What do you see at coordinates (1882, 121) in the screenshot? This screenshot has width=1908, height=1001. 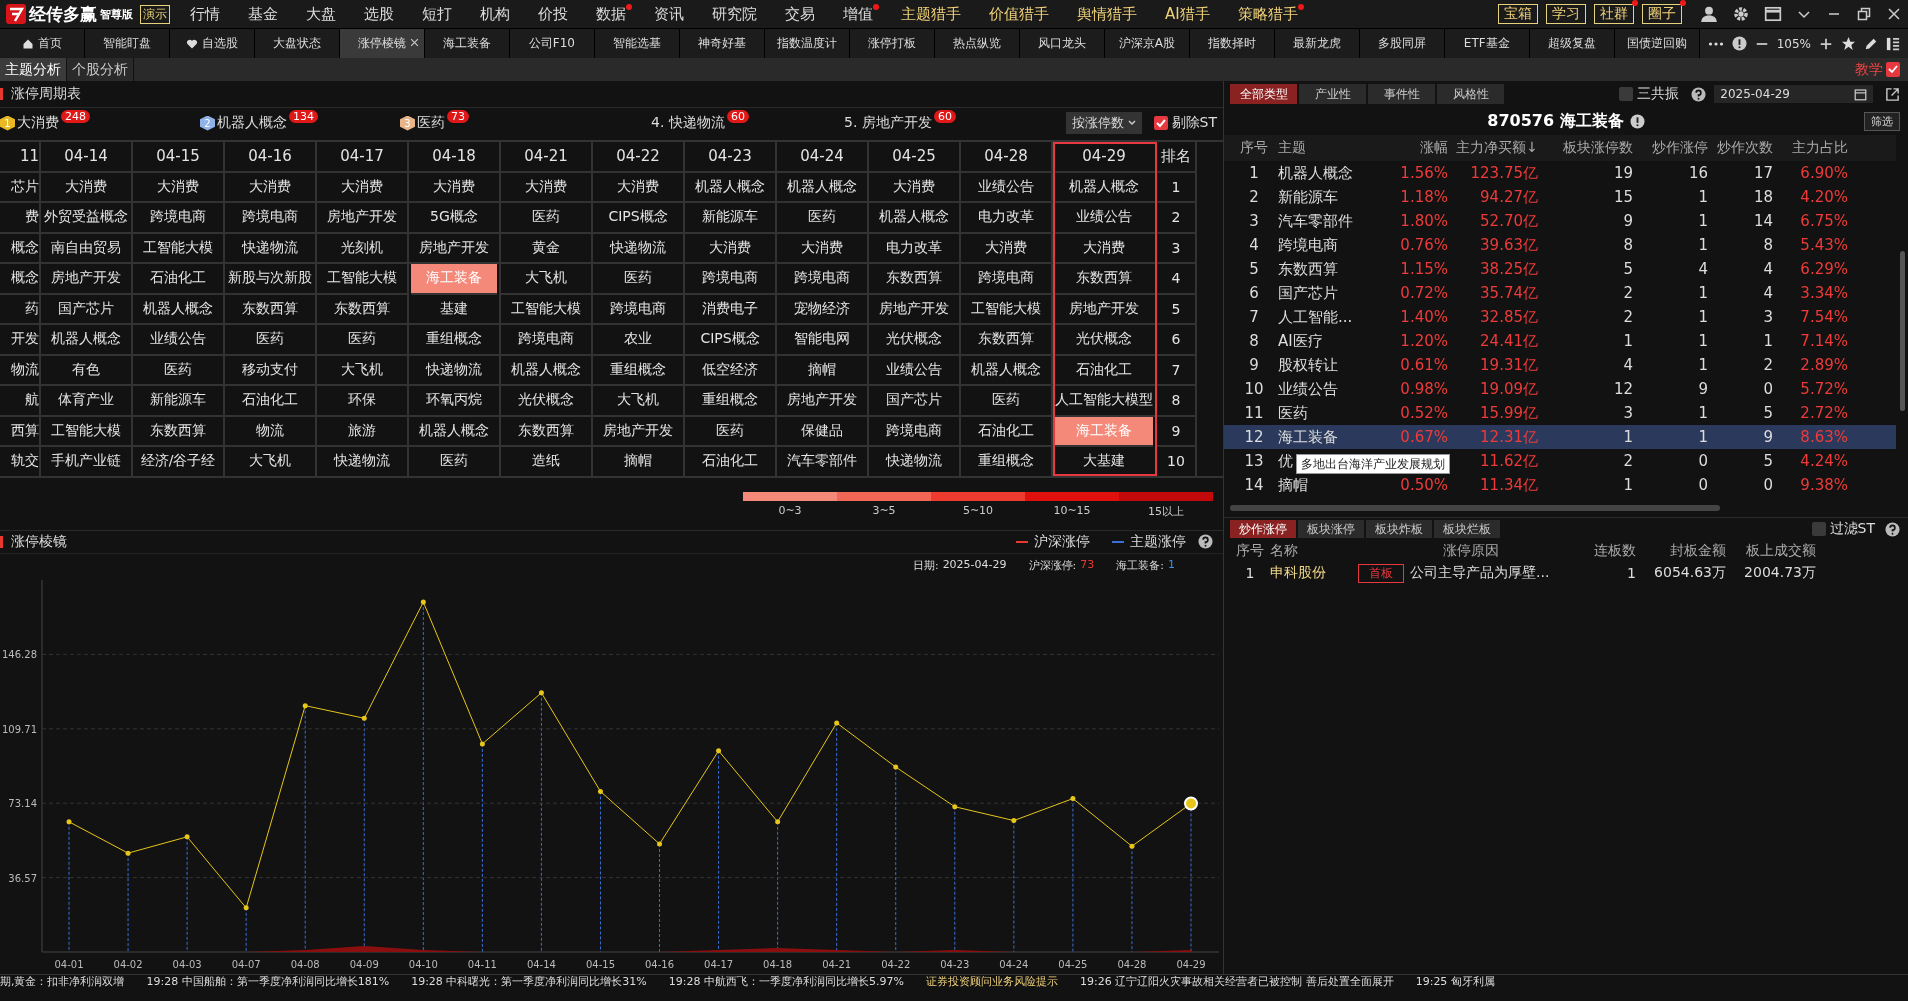 I see `filter-button: 筛选` at bounding box center [1882, 121].